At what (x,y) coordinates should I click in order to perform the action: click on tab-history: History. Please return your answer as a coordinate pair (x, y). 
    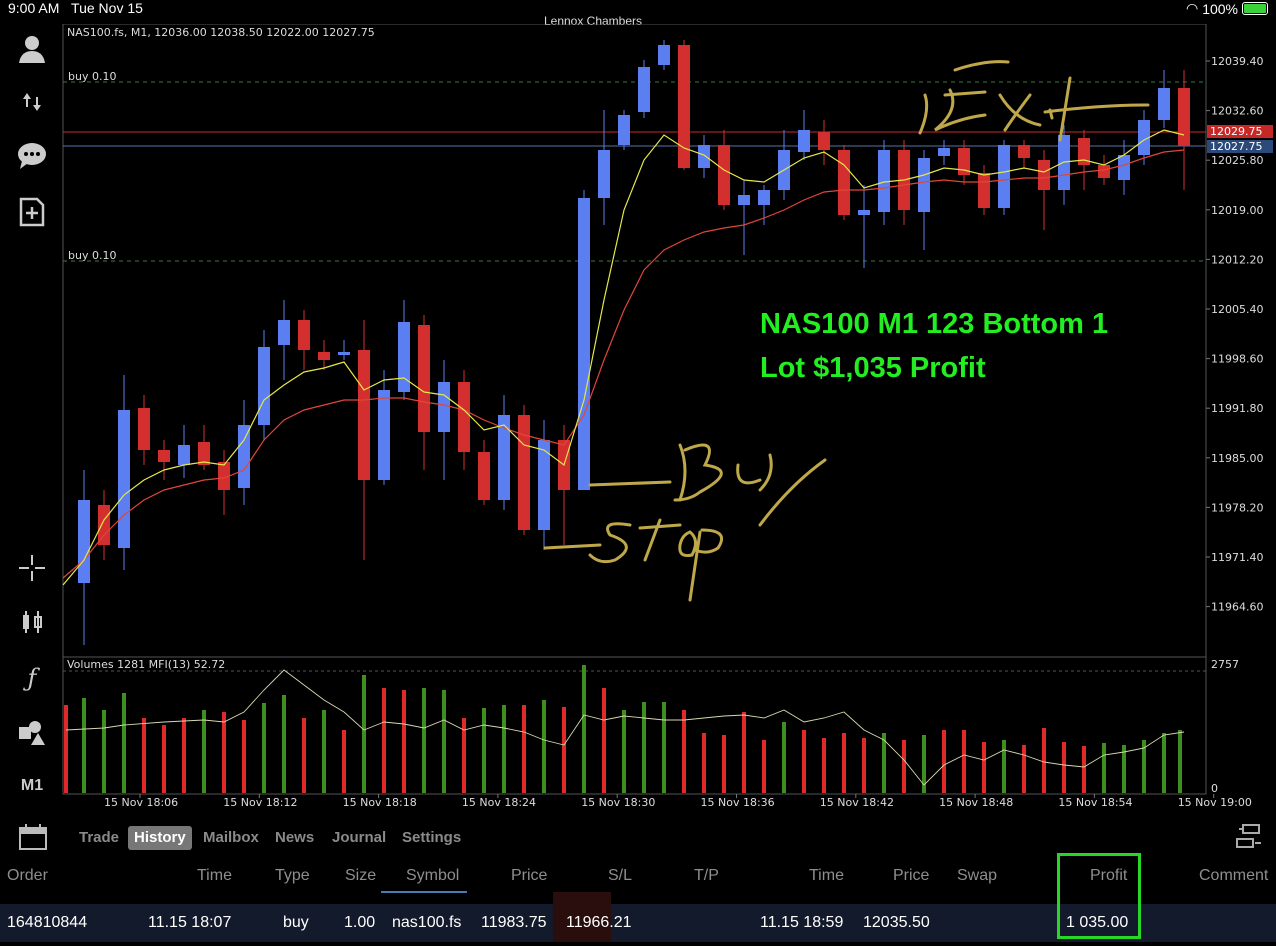
    Looking at the image, I should click on (160, 838).